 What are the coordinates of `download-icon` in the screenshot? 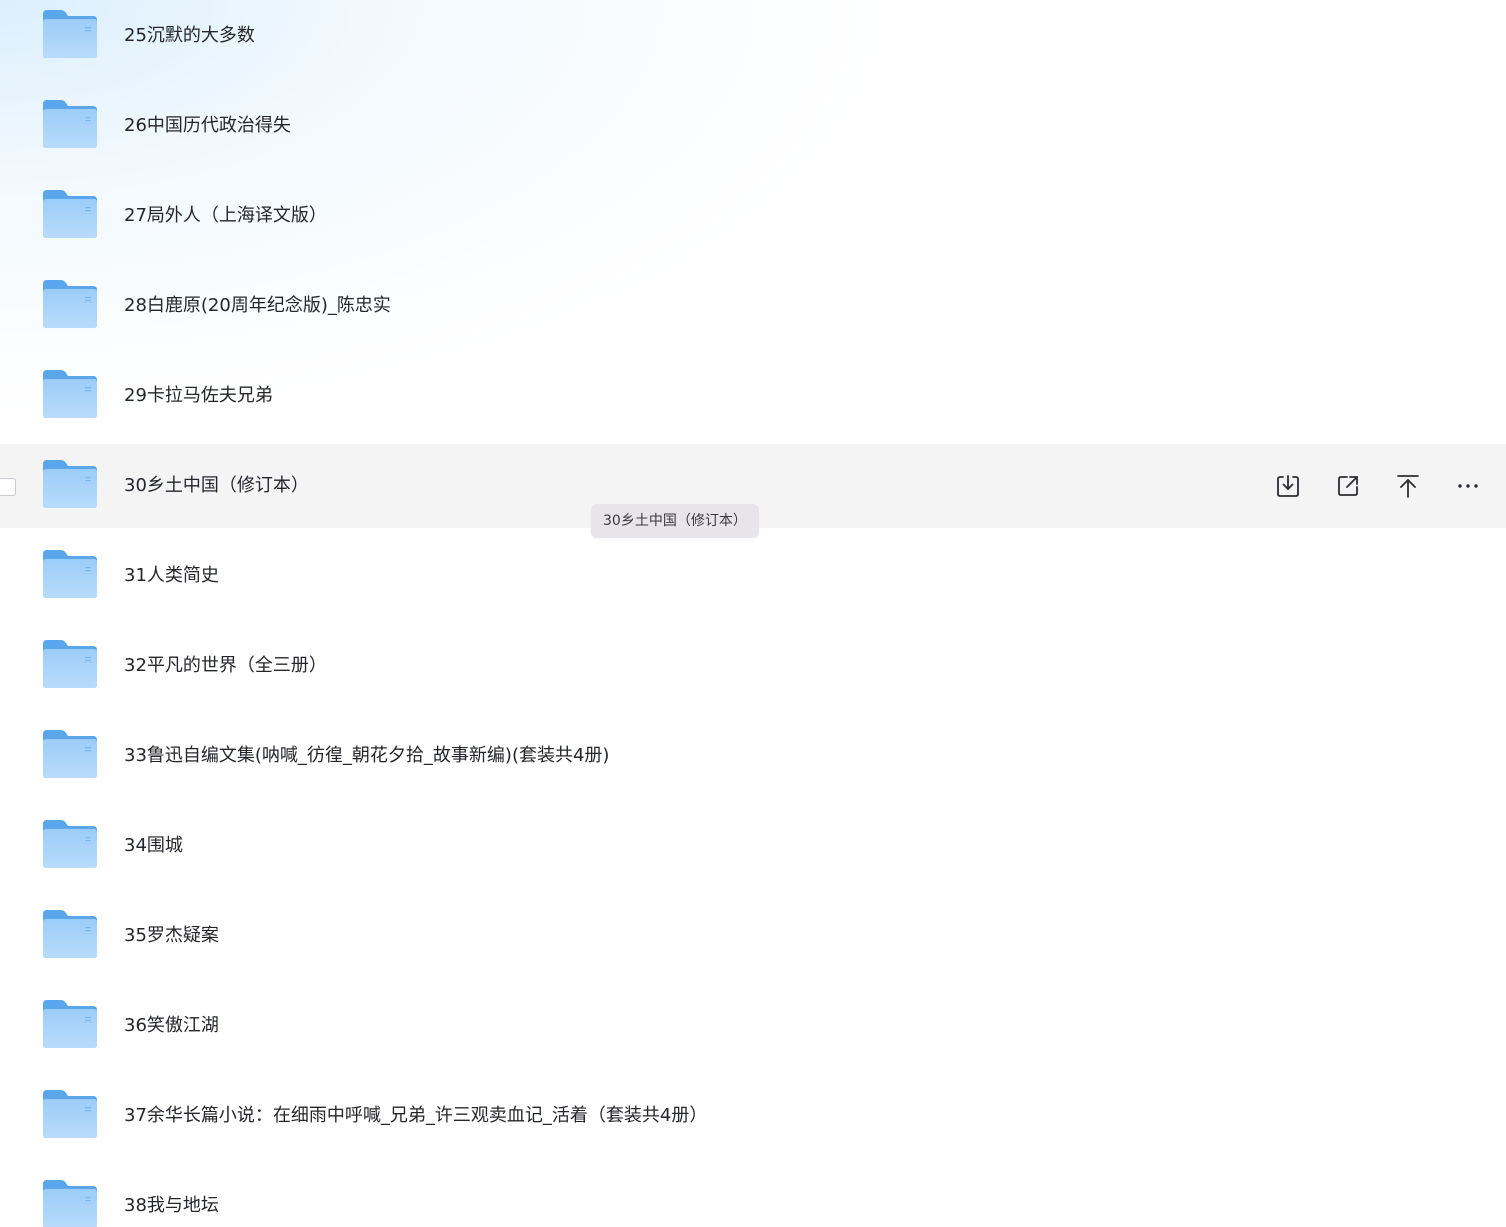 It's located at (1288, 486).